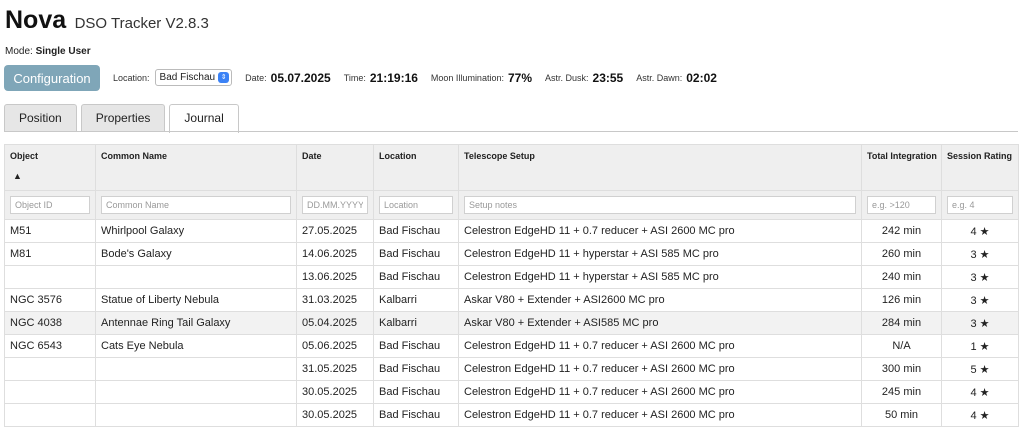  I want to click on sort-ascending-icon: ▲, so click(51, 176).